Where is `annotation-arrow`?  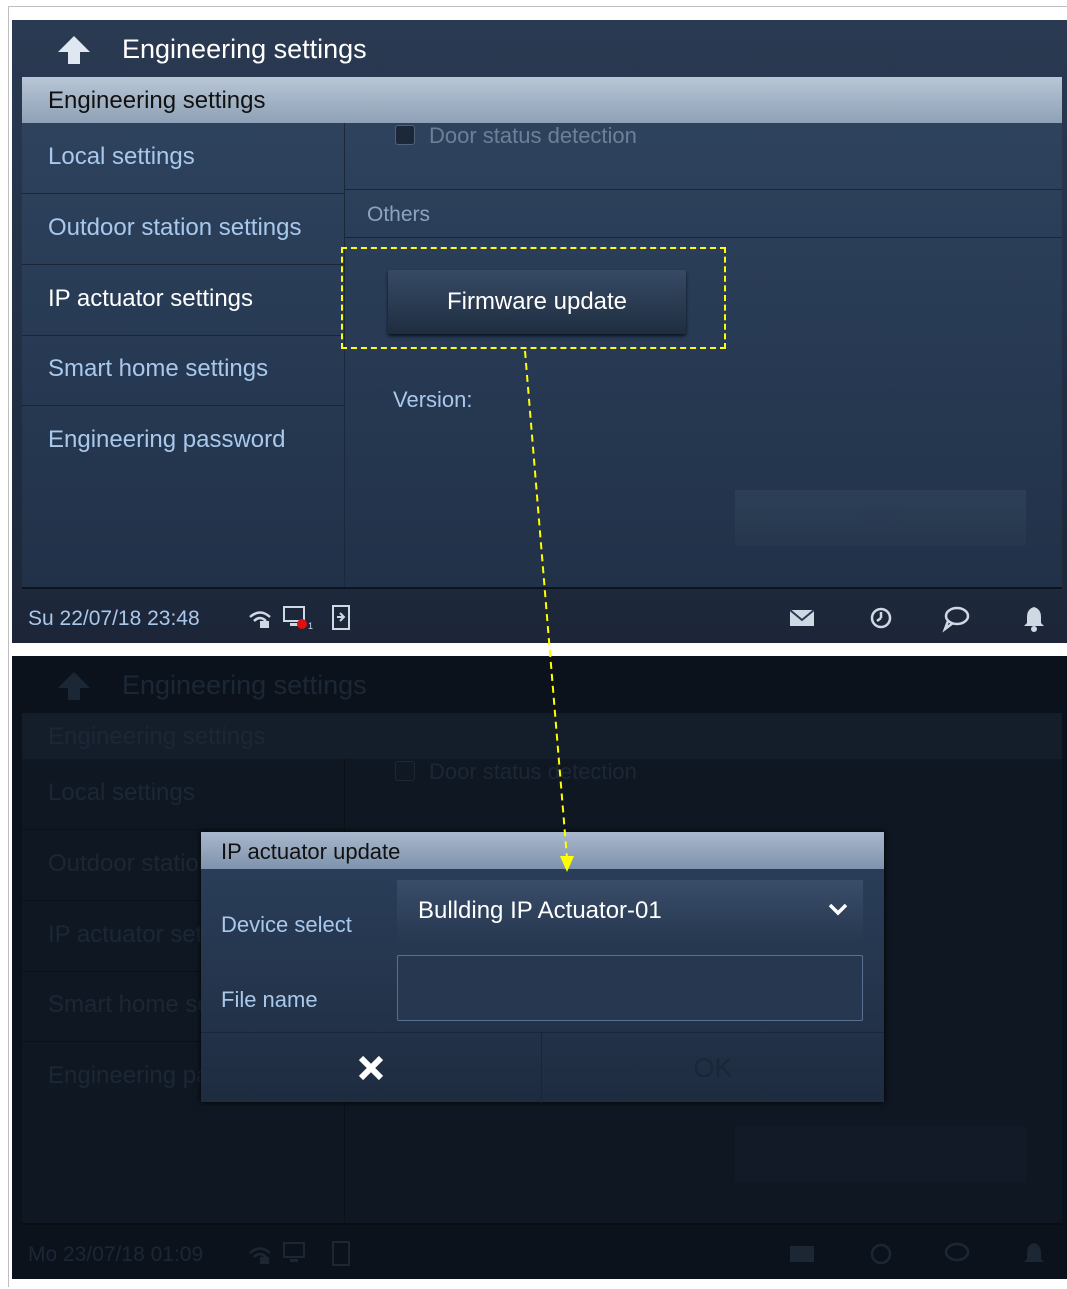
annotation-arrow is located at coordinates (549, 611).